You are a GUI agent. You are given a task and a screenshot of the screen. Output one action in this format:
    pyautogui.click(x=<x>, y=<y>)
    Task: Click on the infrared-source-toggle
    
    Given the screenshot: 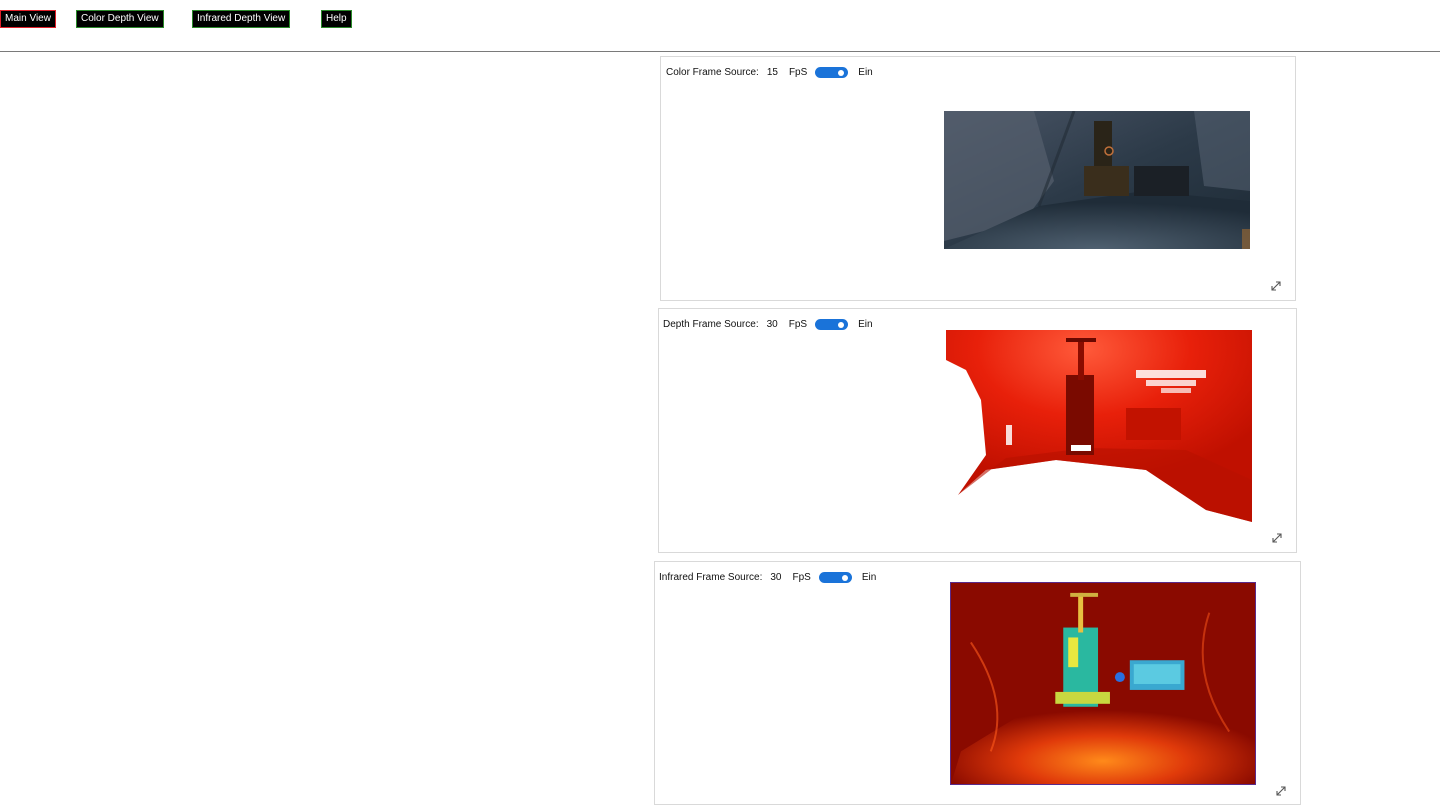 What is the action you would take?
    pyautogui.click(x=835, y=577)
    